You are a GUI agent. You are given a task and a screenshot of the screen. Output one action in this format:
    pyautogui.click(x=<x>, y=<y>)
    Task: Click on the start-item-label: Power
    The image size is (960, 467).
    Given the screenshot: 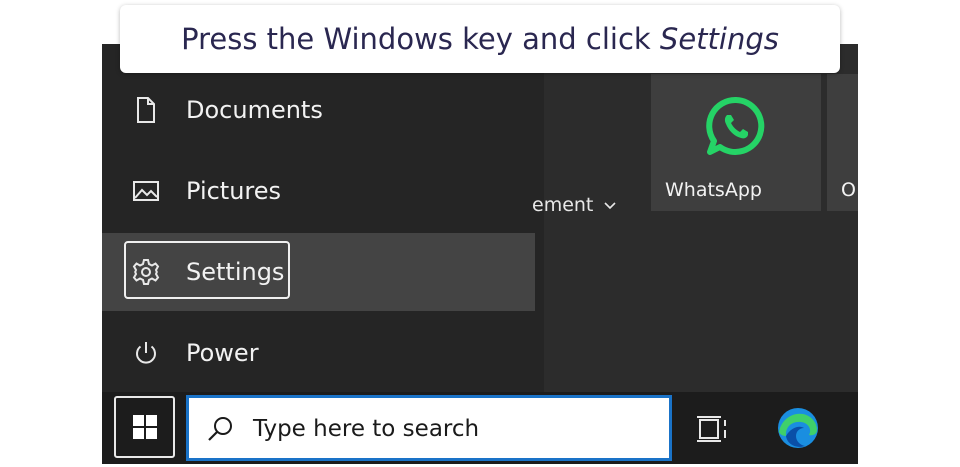 What is the action you would take?
    pyautogui.click(x=222, y=353)
    